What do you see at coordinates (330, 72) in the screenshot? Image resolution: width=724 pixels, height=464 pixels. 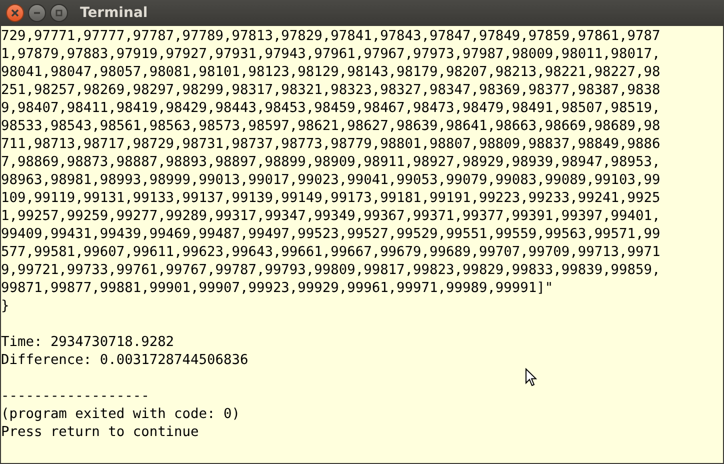 I see `output-line: 98041,98047,98057,98081,98101,98123,98129,98143,98179,98207,98213,98221,98227,98` at bounding box center [330, 72].